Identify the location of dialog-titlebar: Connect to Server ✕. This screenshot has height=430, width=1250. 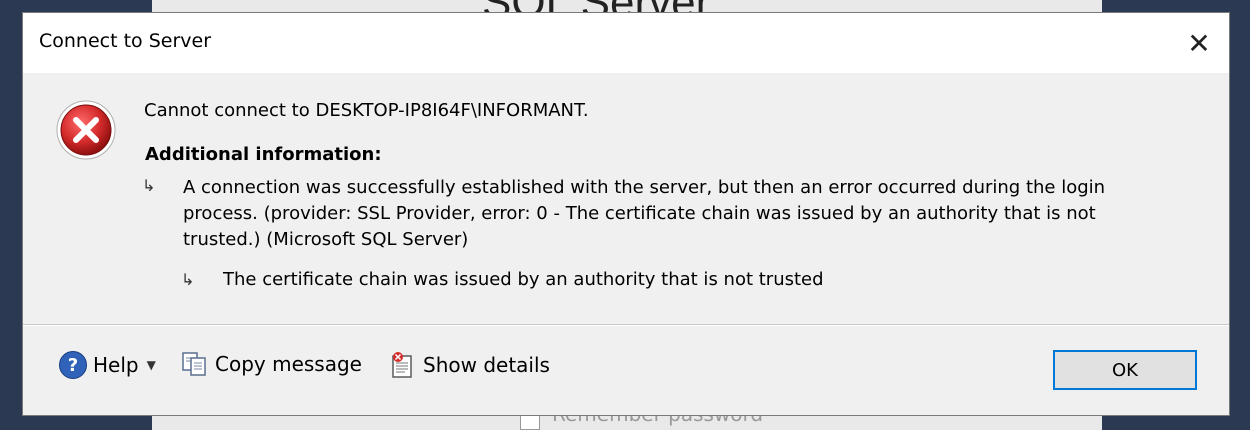
(626, 43).